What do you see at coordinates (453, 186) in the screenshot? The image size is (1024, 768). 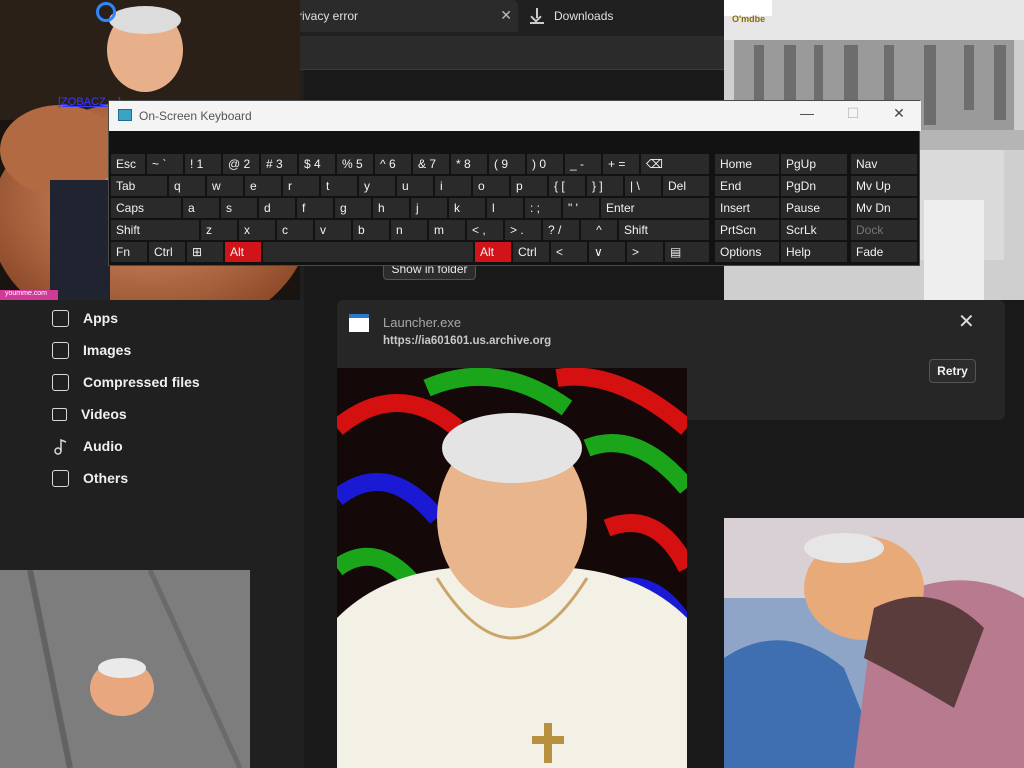 I see `key-i: i` at bounding box center [453, 186].